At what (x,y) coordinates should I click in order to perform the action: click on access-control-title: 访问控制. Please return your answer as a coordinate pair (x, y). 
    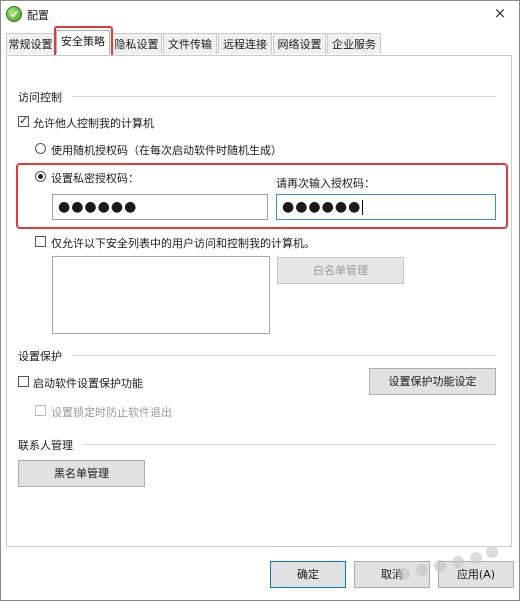
    Looking at the image, I should click on (40, 97).